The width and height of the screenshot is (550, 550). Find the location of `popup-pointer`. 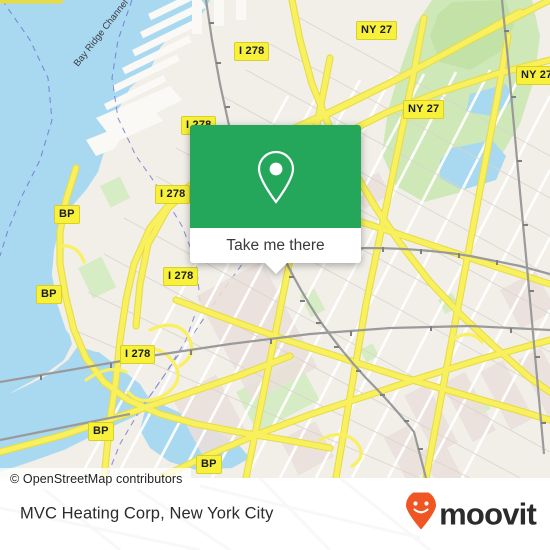

popup-pointer is located at coordinates (275, 268).